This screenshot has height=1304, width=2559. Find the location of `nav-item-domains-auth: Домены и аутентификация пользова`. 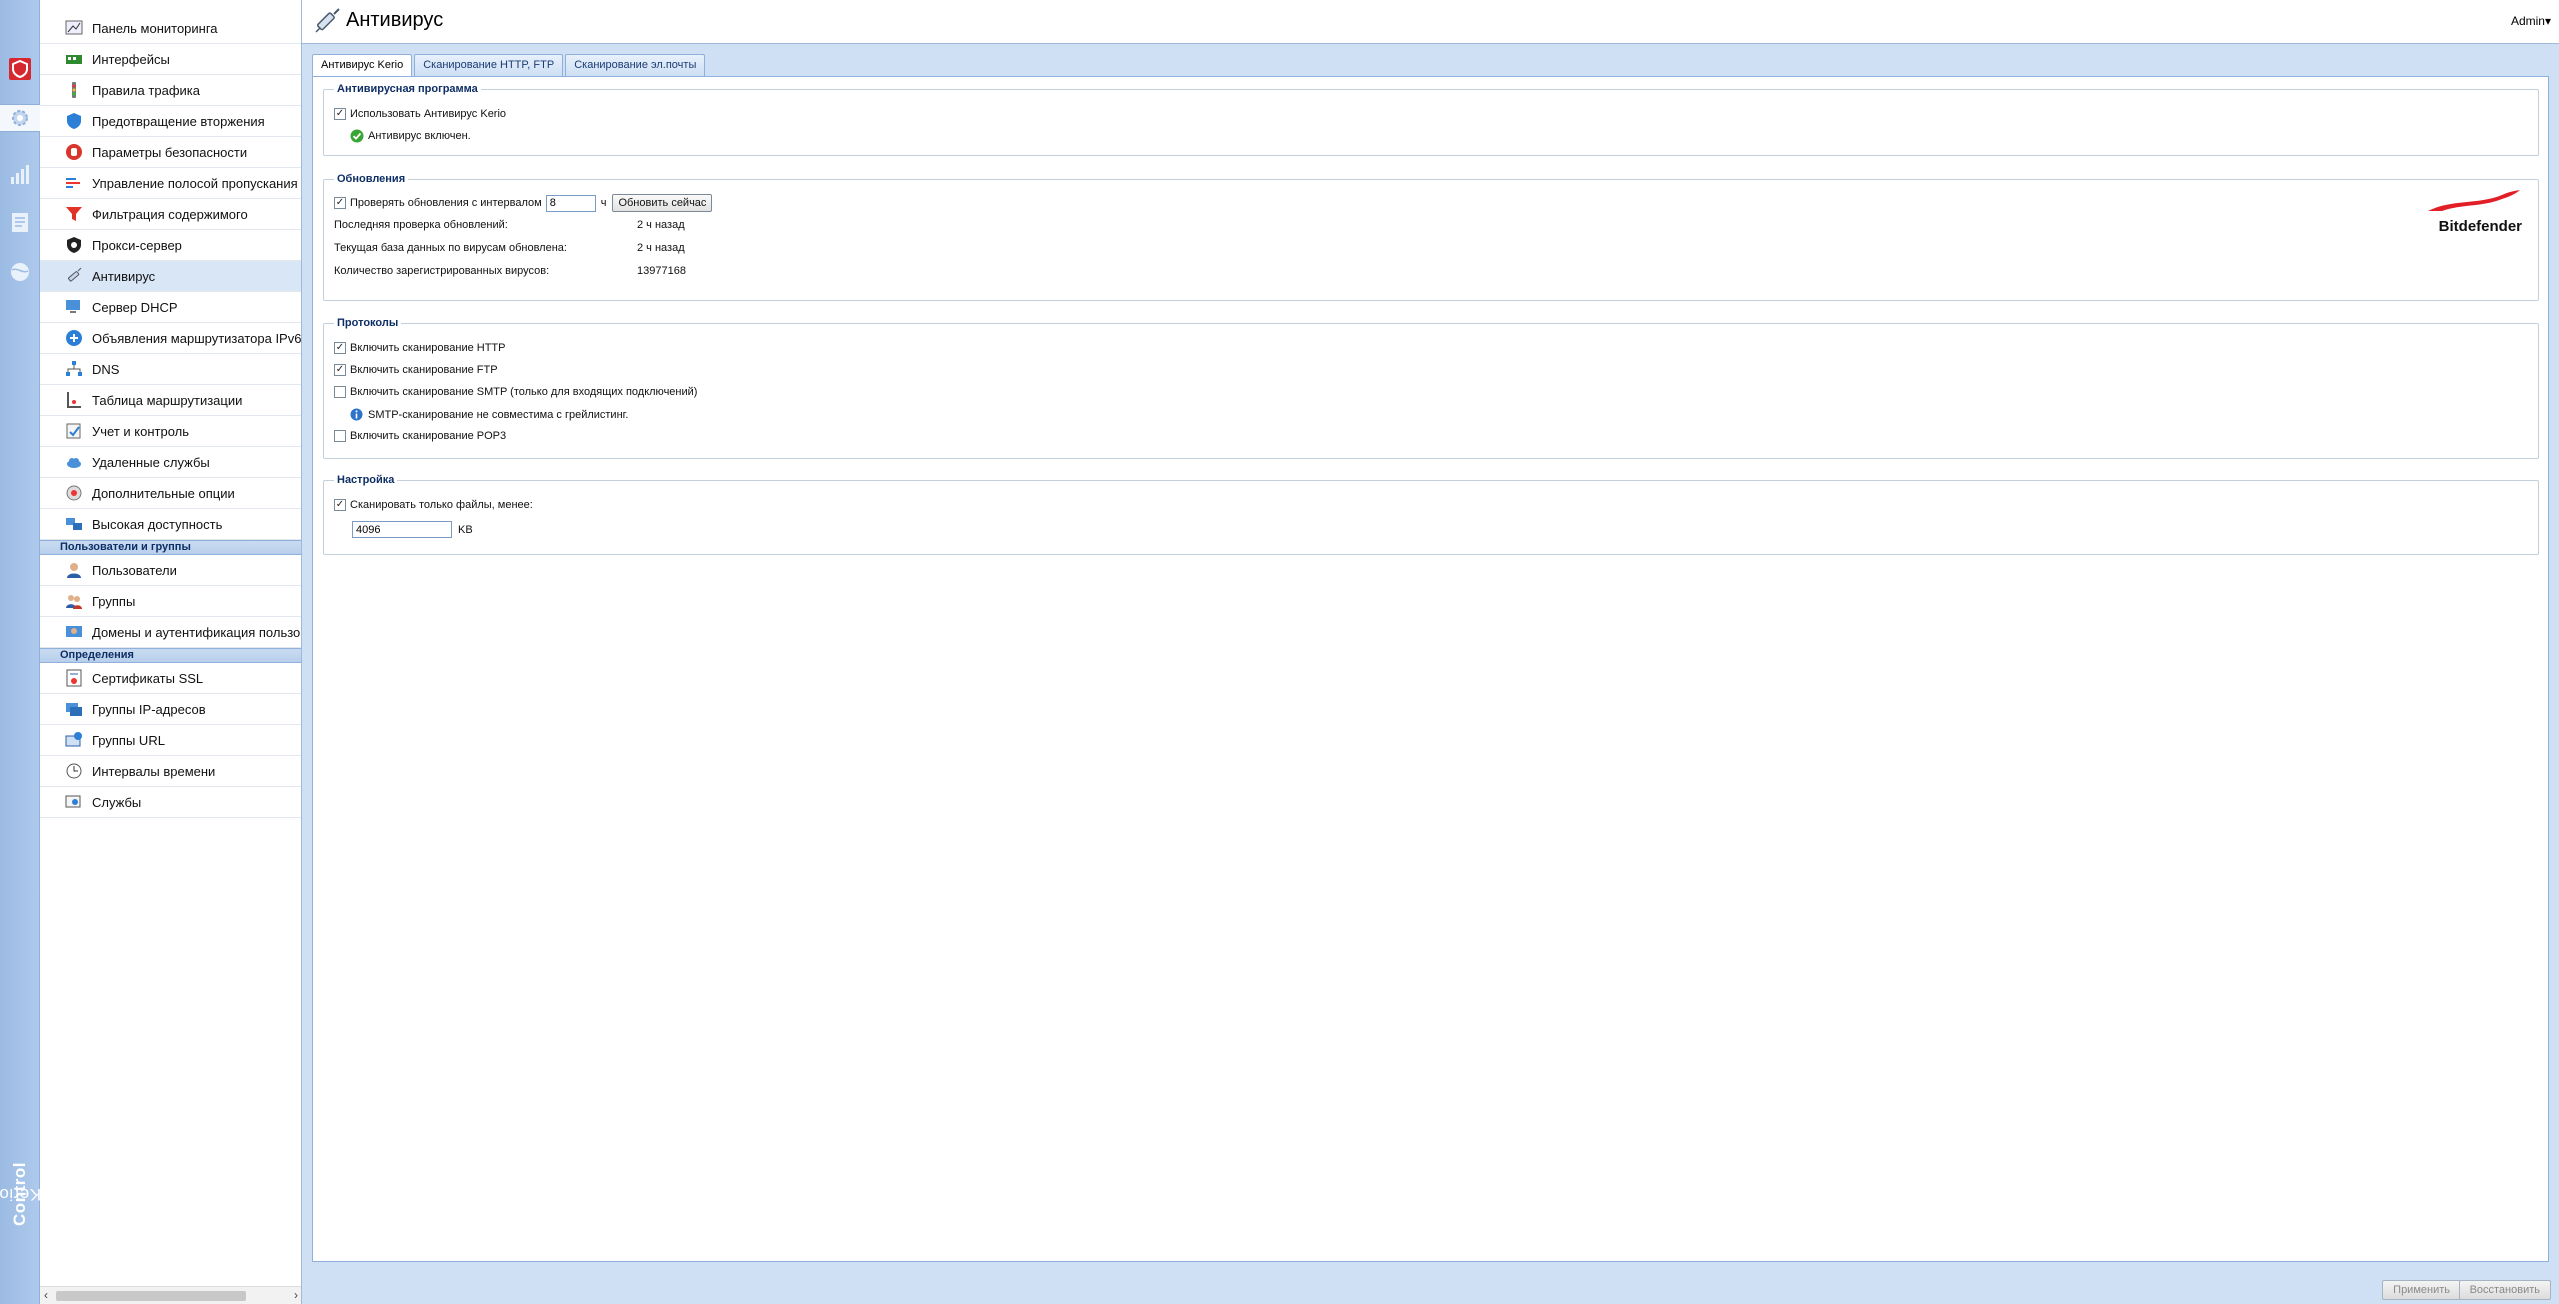

nav-item-domains-auth: Домены и аутентификация пользова is located at coordinates (170, 632).